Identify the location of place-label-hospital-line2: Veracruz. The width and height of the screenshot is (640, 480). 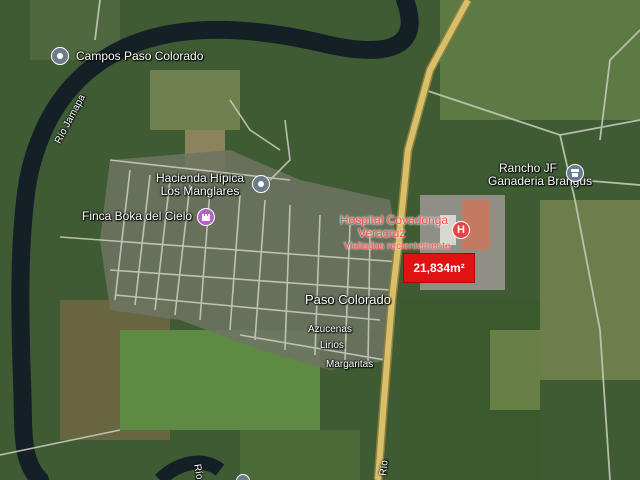
(382, 233).